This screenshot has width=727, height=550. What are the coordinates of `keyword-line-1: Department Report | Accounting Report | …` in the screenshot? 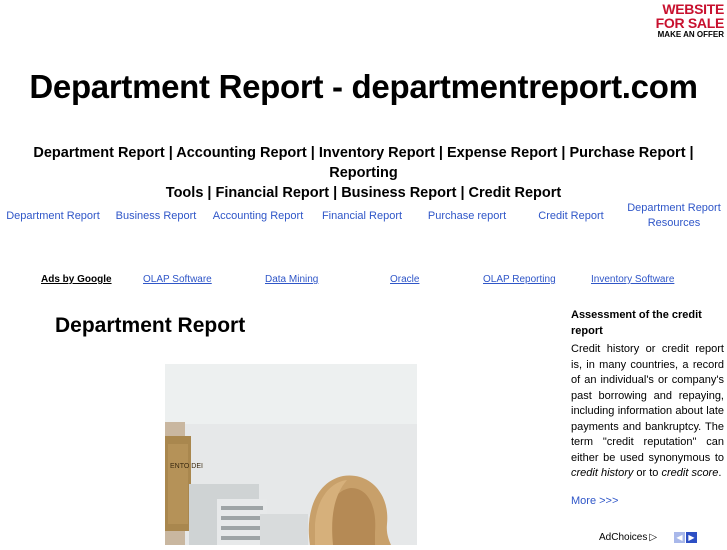 It's located at (363, 163).